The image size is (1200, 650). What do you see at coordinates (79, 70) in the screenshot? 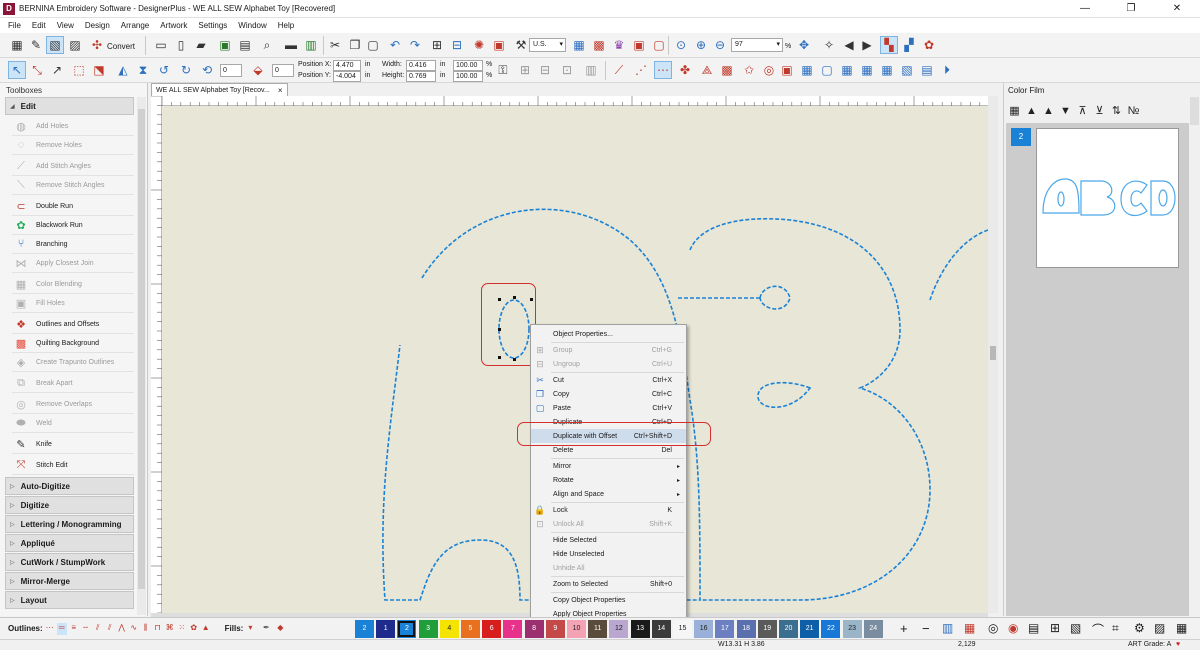
I see `reshape-icon: ⬚` at bounding box center [79, 70].